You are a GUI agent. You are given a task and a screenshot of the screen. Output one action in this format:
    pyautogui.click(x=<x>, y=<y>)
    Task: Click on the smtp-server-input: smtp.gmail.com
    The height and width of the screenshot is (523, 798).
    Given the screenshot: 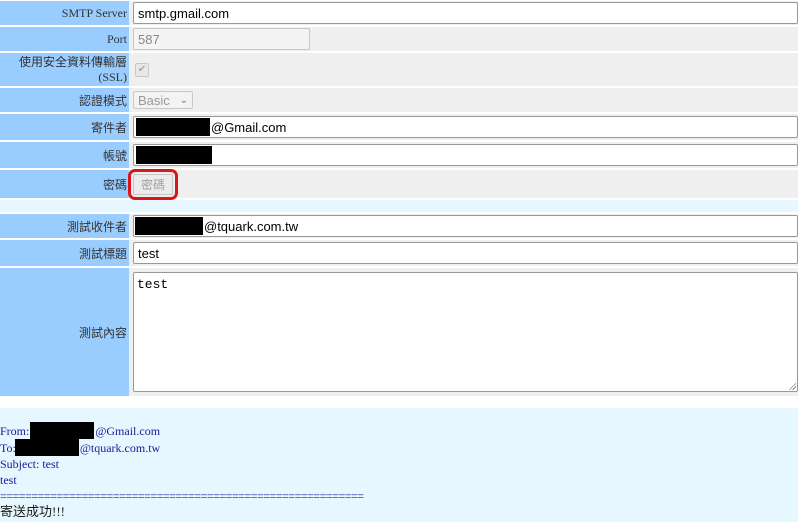 What is the action you would take?
    pyautogui.click(x=465, y=13)
    